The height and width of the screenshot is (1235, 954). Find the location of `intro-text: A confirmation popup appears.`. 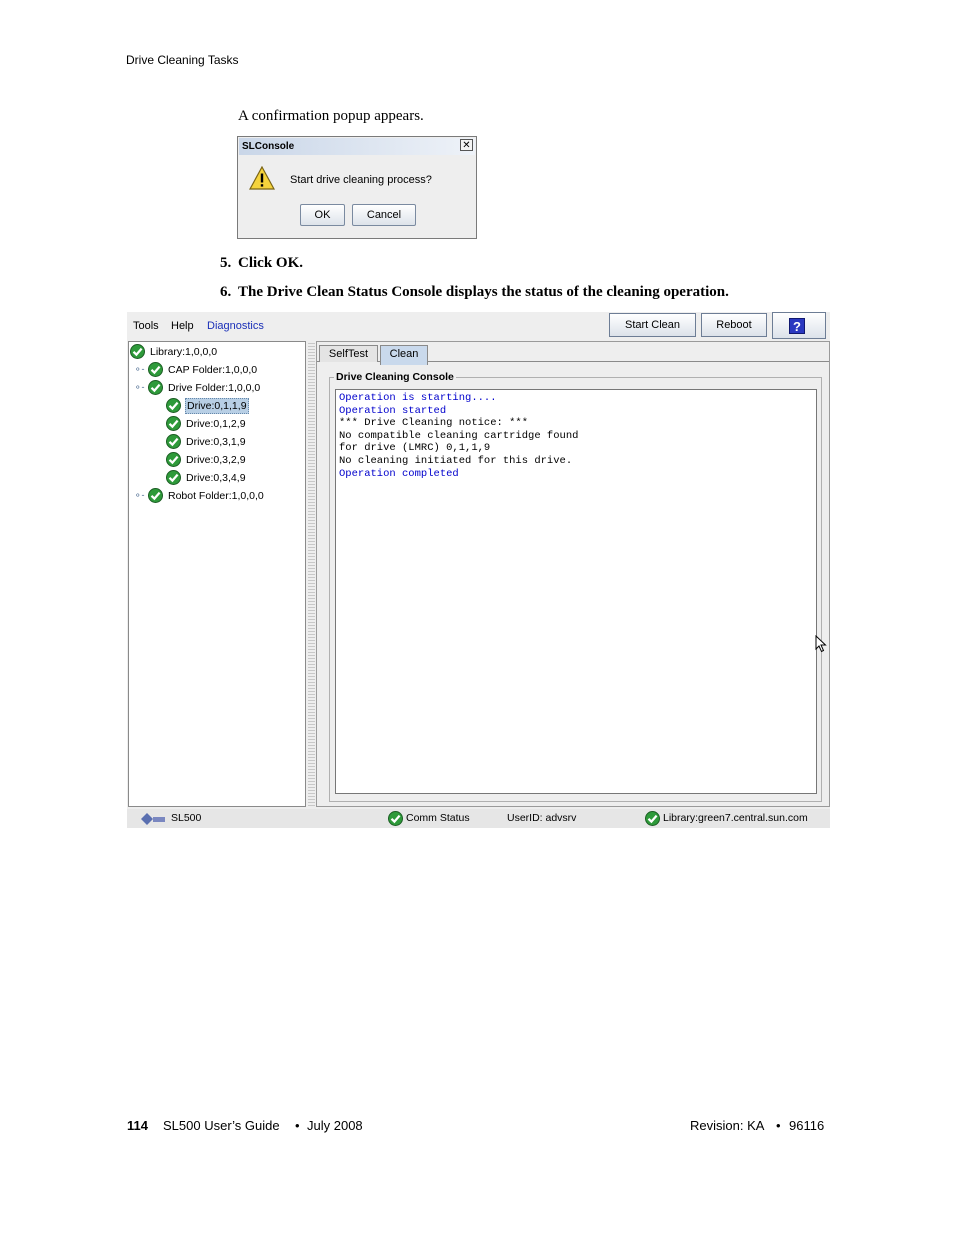

intro-text: A confirmation popup appears. is located at coordinates (331, 116).